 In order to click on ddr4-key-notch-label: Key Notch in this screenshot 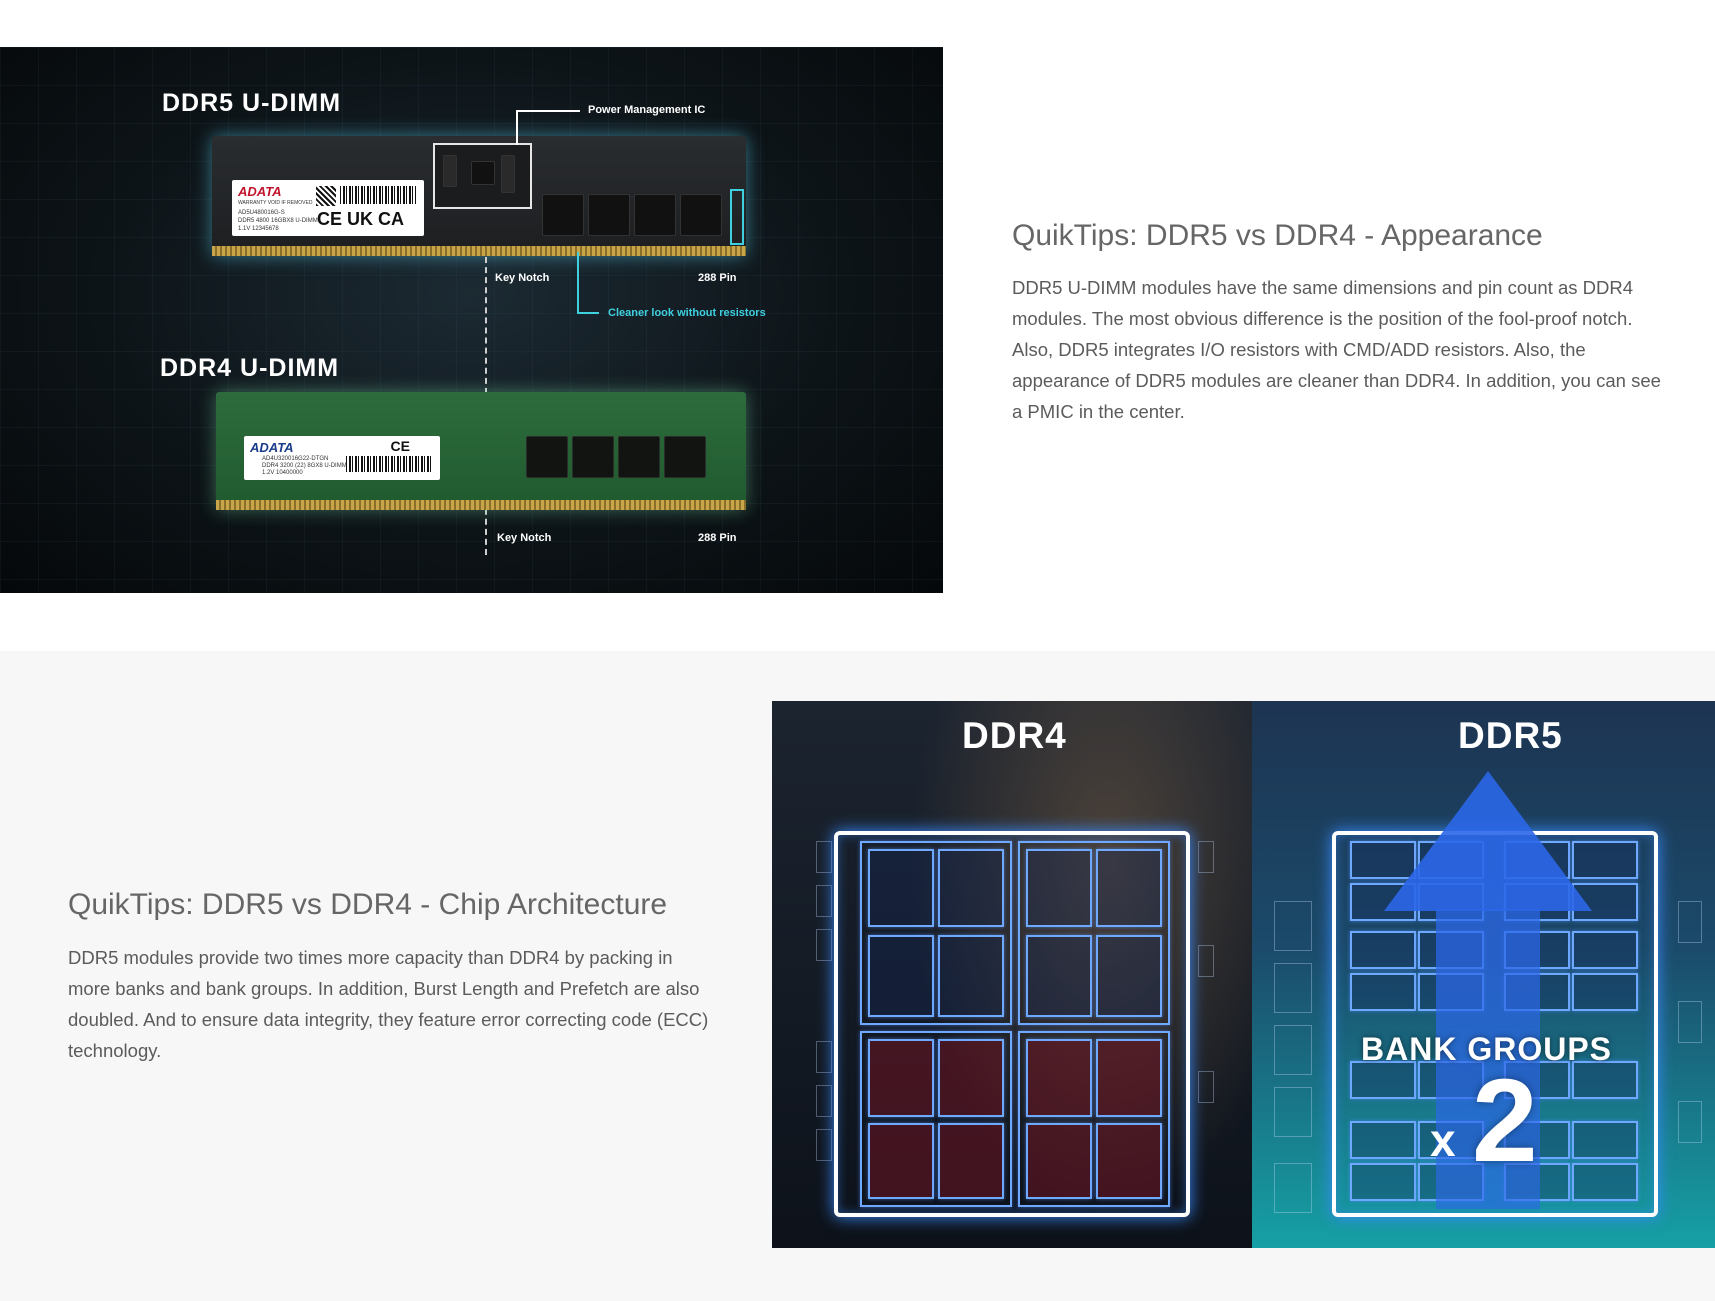, I will do `click(524, 538)`.